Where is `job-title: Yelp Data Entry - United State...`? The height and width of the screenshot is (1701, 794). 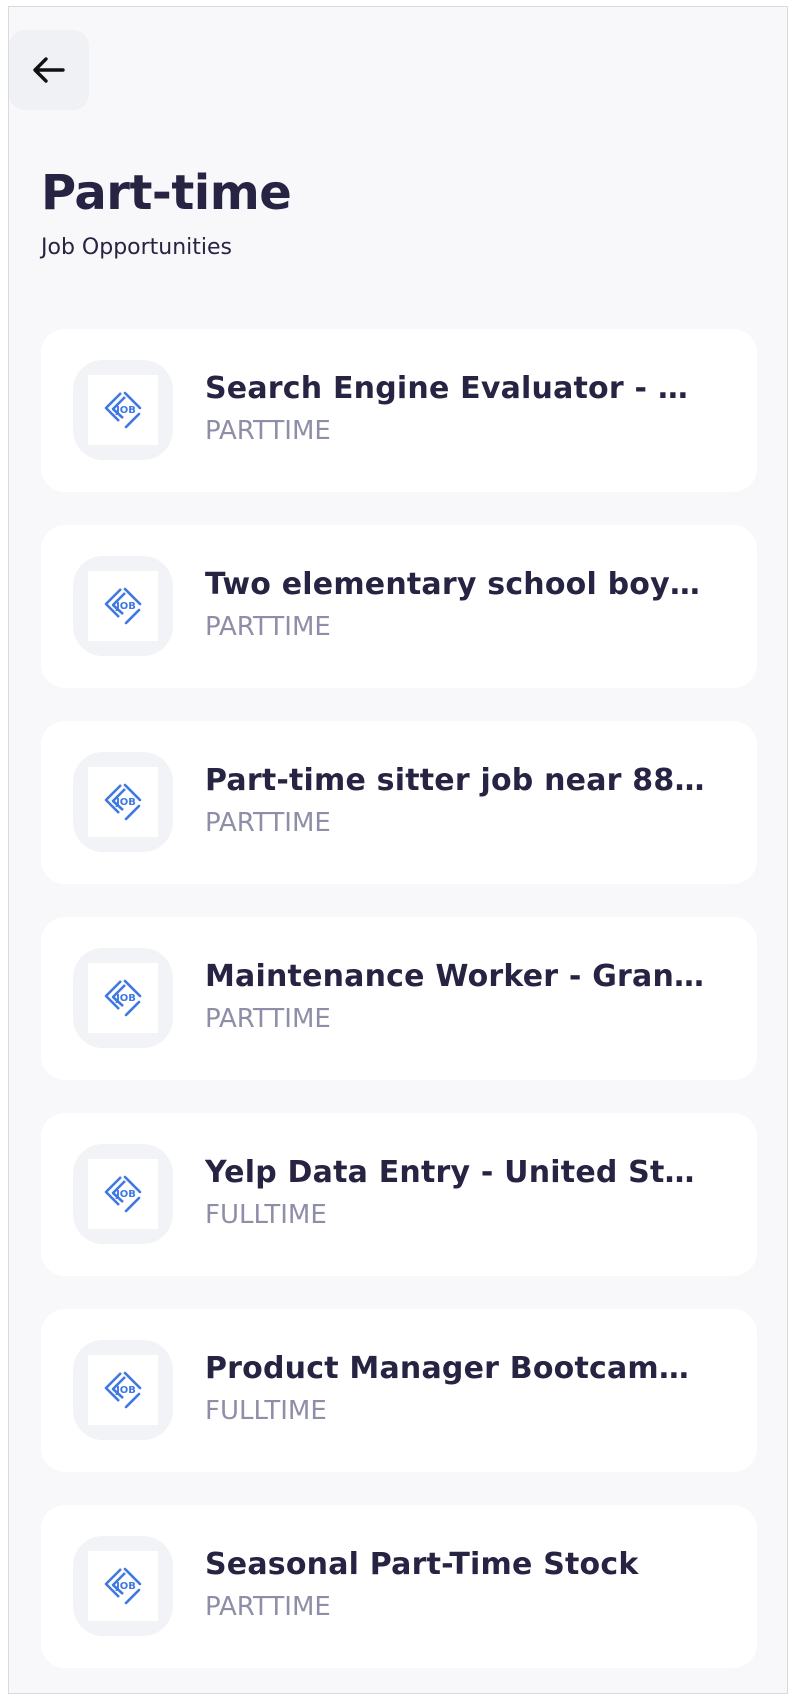 job-title: Yelp Data Entry - United State... is located at coordinates (455, 1173).